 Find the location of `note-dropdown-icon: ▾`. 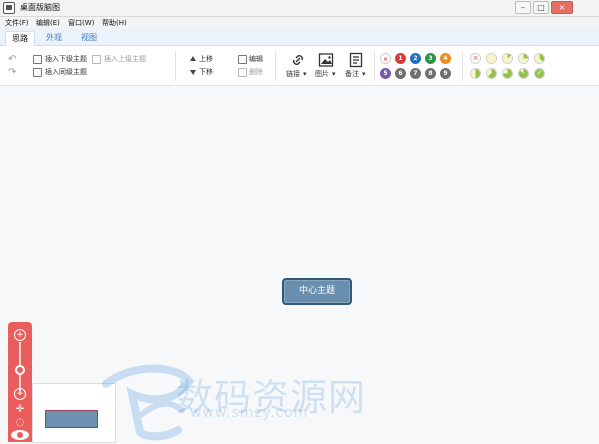

note-dropdown-icon: ▾ is located at coordinates (364, 74).